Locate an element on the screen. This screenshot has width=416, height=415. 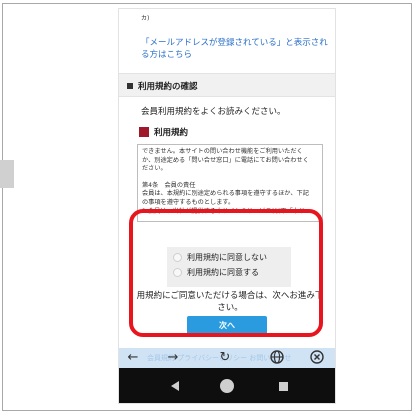
terms-title: 利用規約 is located at coordinates (171, 133).